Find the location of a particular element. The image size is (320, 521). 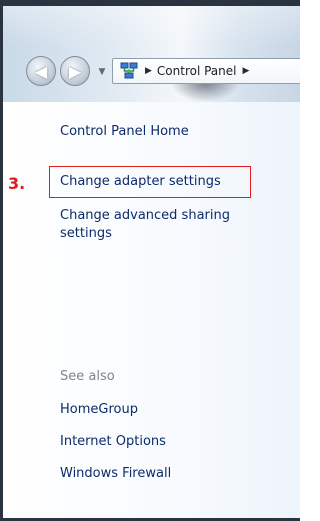

breadcrumb-control-panel: Control Panel is located at coordinates (197, 71).